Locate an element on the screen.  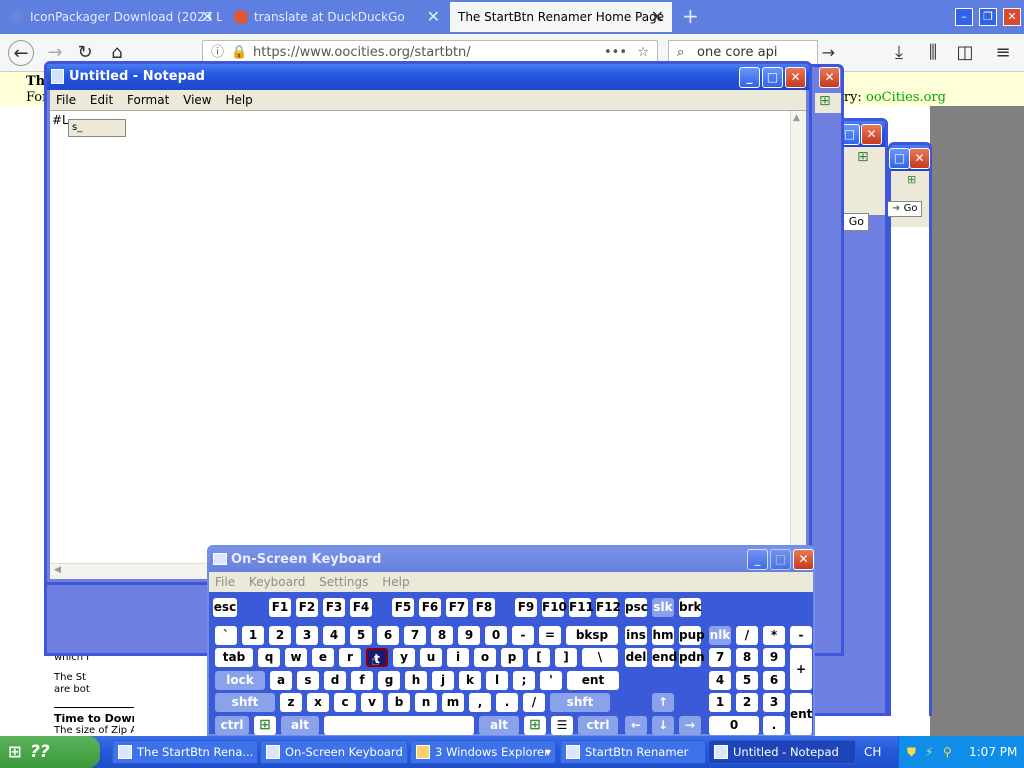
menu-edit: Edit is located at coordinates (101, 100).